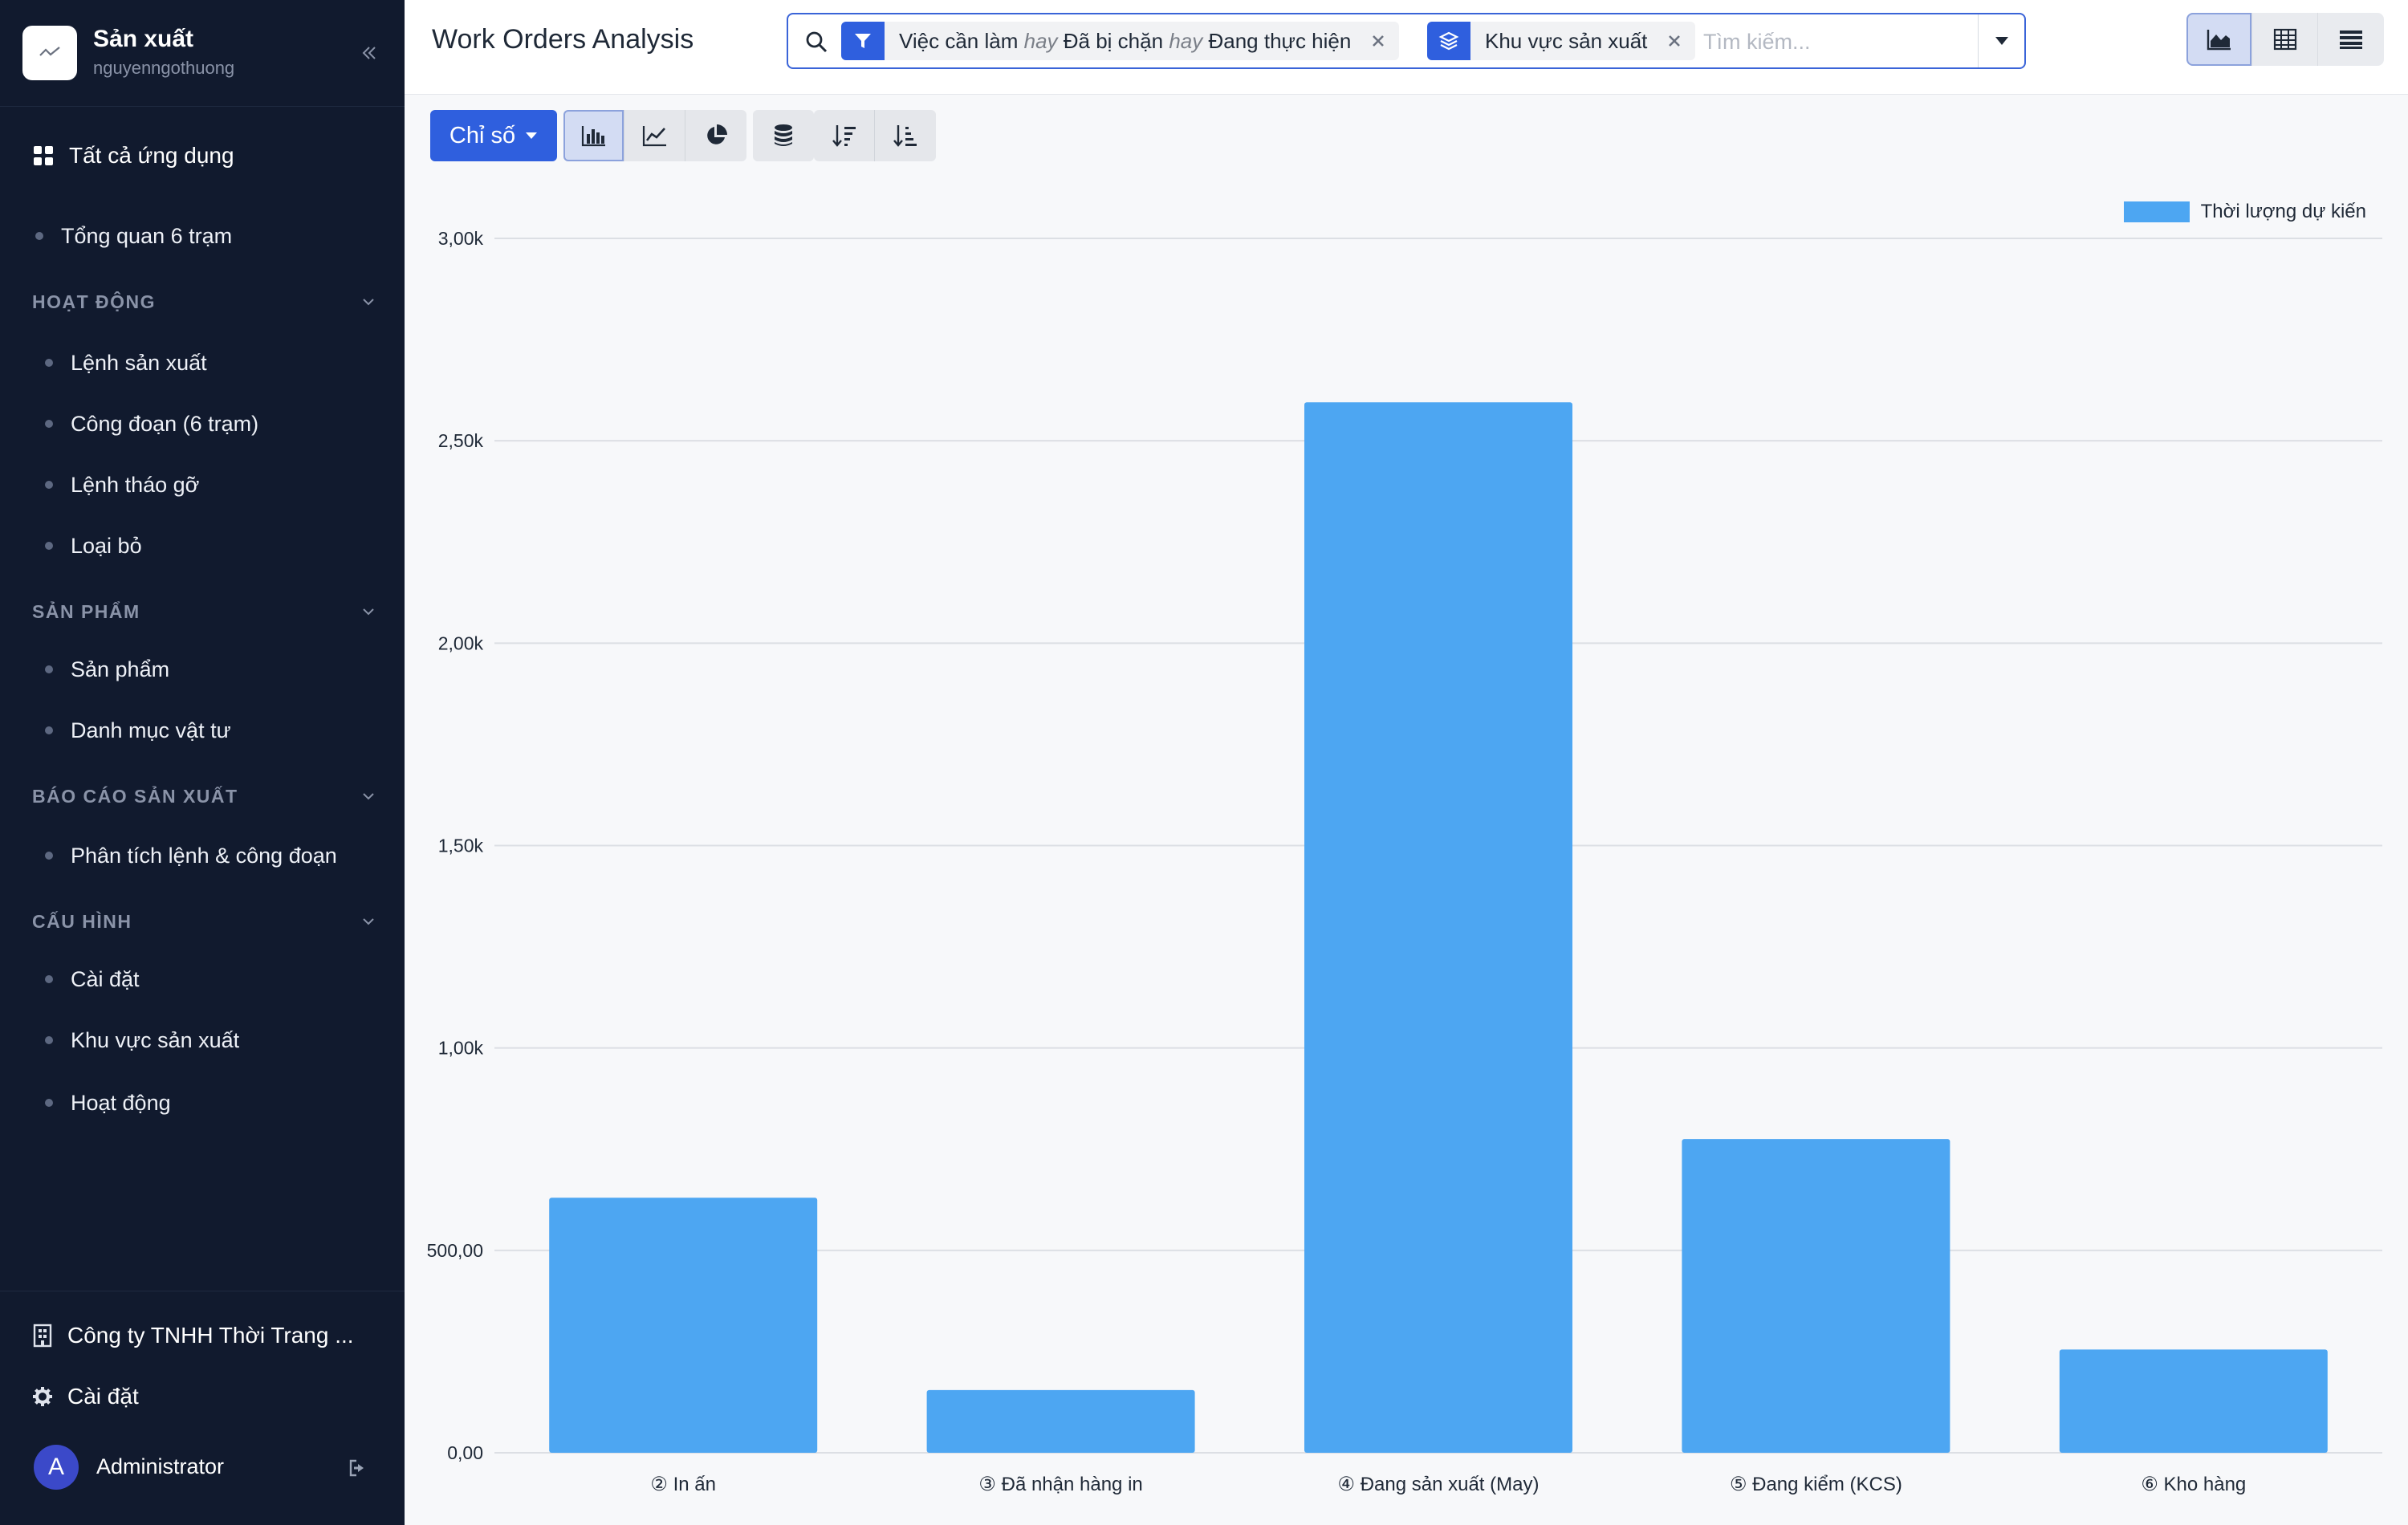 Image resolution: width=2408 pixels, height=1525 pixels. I want to click on y-tick-label: 500,00, so click(455, 1250).